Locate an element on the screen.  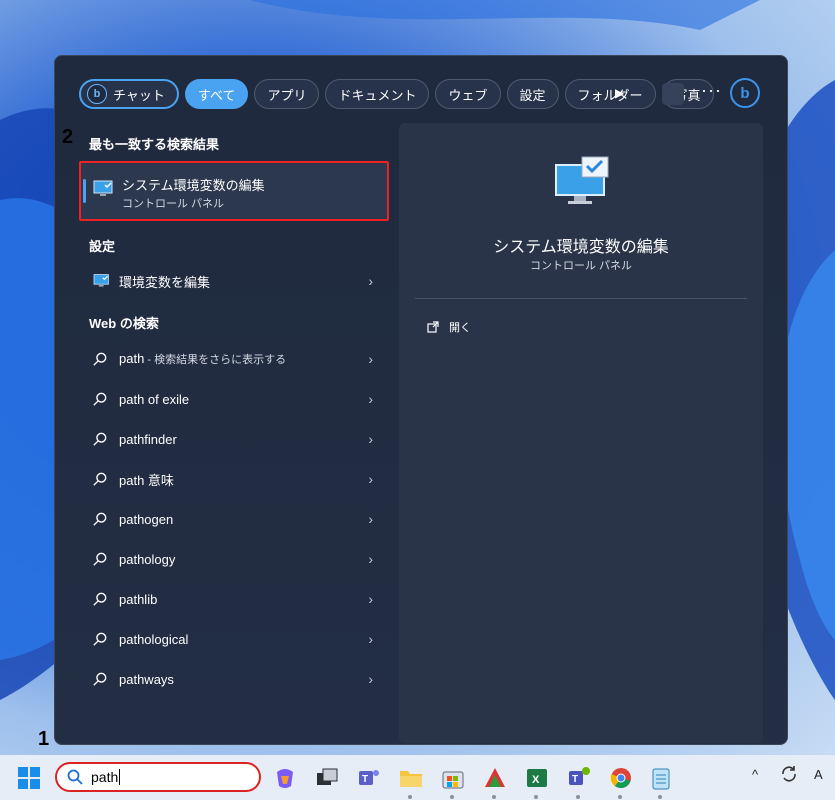
web-result-query: pathways is located at coordinates (146, 679).